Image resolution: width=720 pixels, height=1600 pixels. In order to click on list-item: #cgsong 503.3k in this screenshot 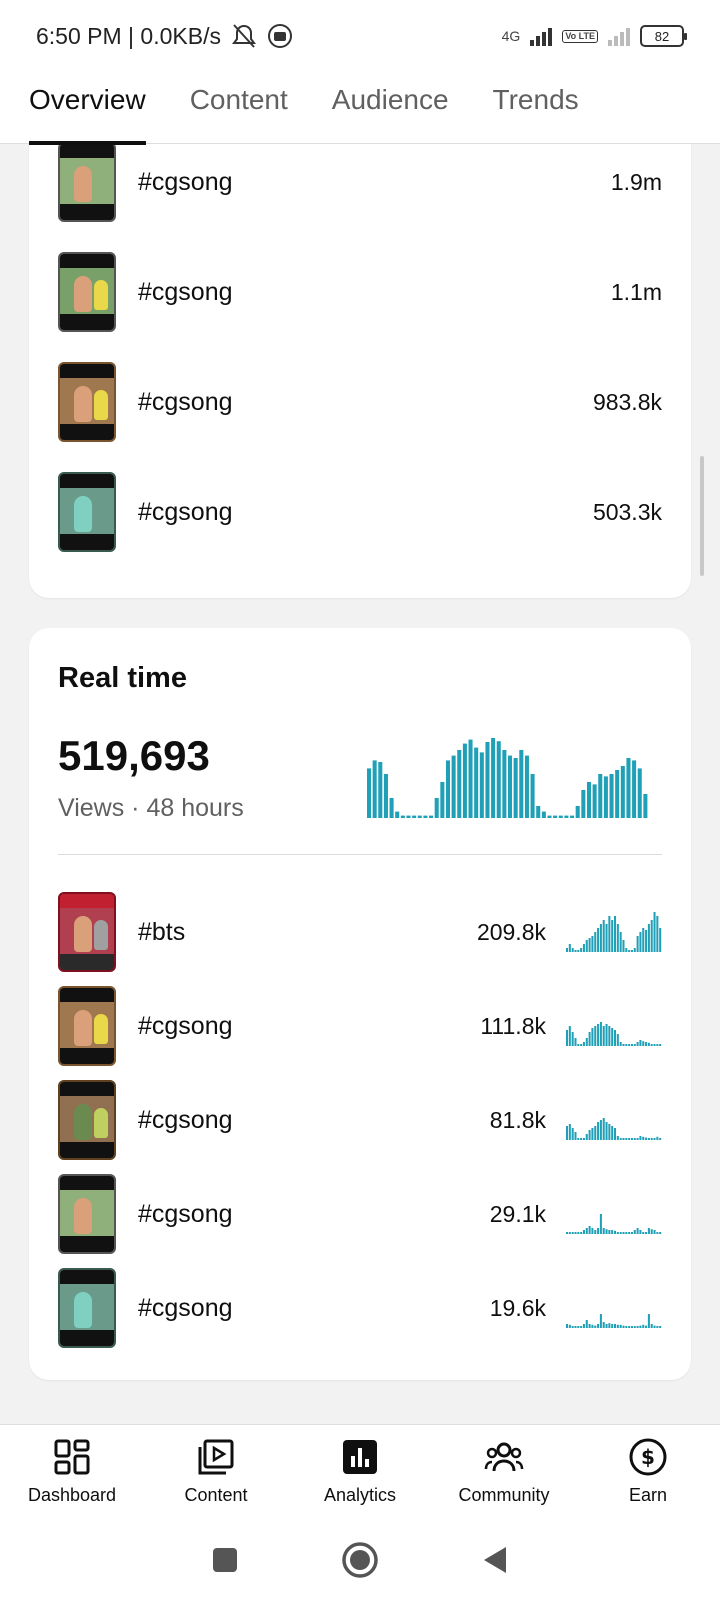, I will do `click(360, 512)`.